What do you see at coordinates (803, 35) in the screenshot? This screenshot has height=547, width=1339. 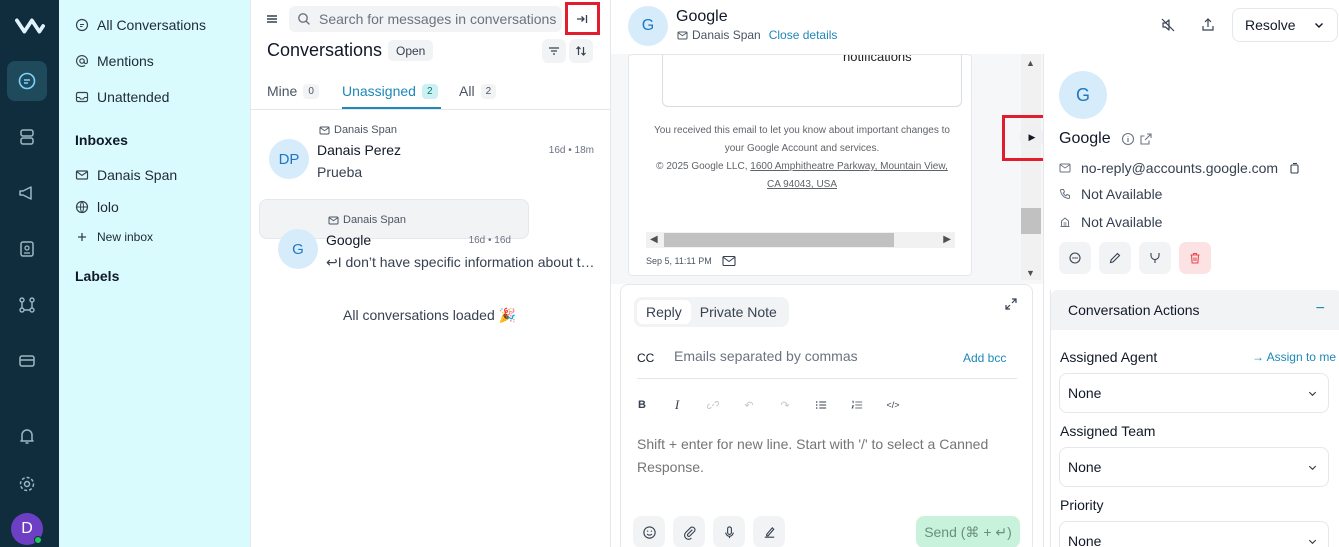 I see `close-details-link: Close details` at bounding box center [803, 35].